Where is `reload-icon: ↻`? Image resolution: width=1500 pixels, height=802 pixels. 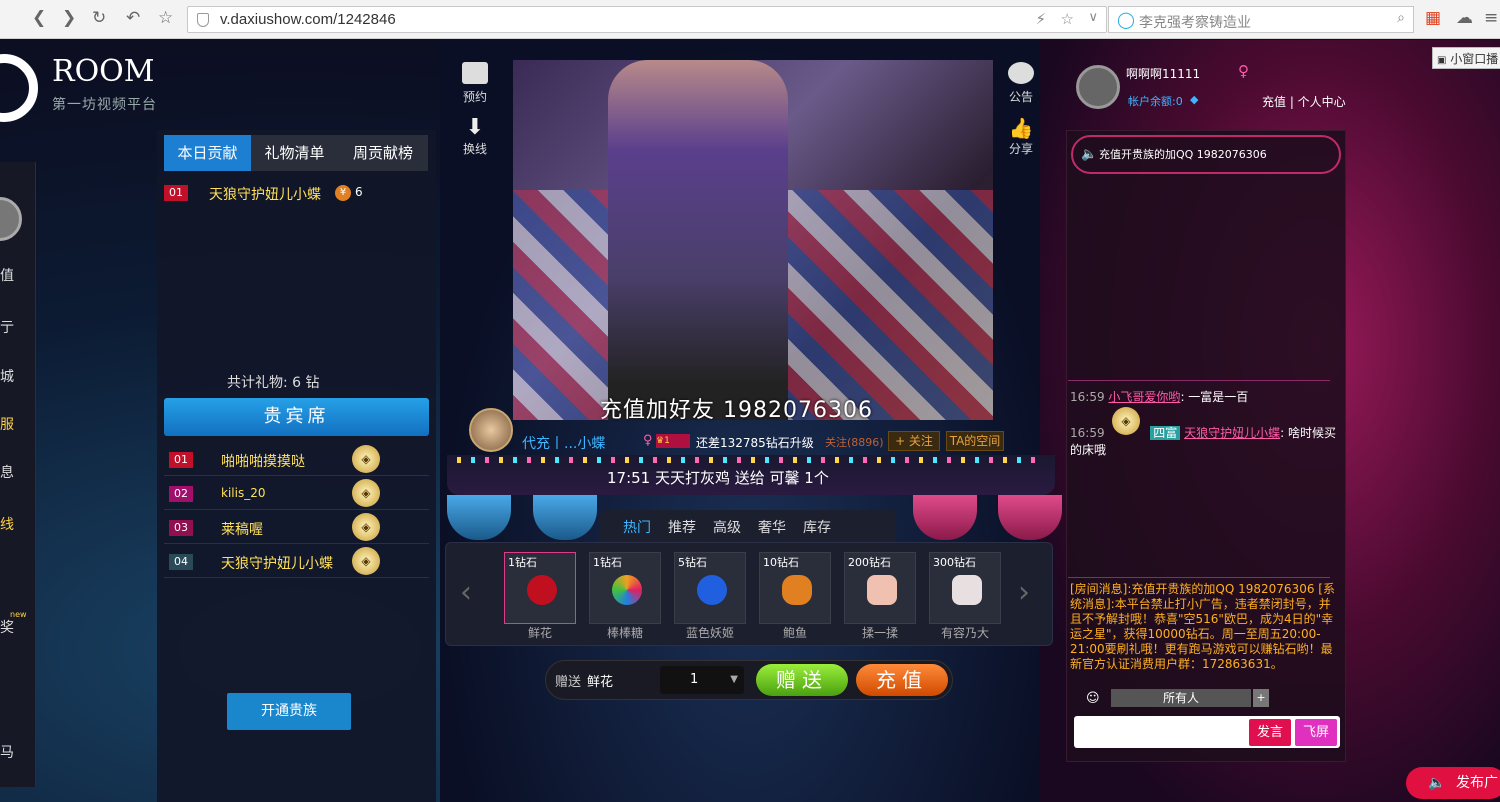
reload-icon: ↻ is located at coordinates (99, 18).